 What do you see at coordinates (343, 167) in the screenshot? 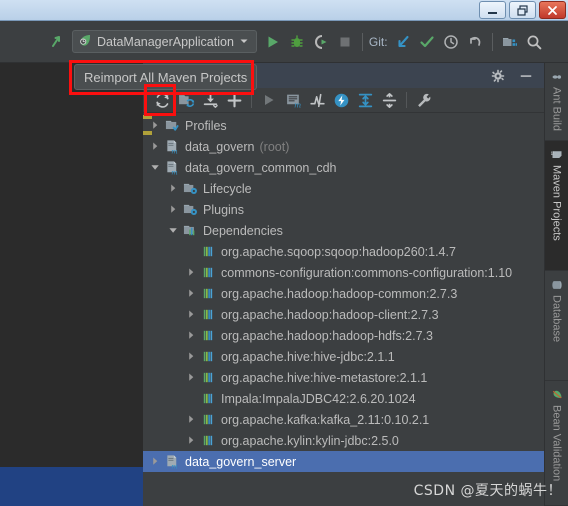
I see `tree-row: m data_govern_common_cdh` at bounding box center [343, 167].